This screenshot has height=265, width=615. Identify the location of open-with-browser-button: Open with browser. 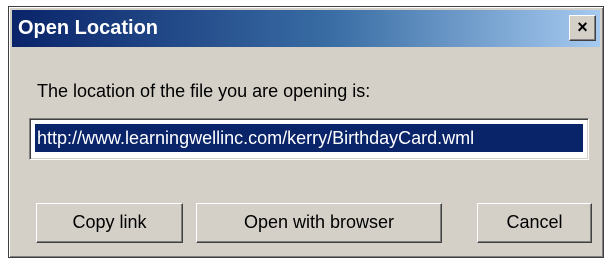
(319, 223).